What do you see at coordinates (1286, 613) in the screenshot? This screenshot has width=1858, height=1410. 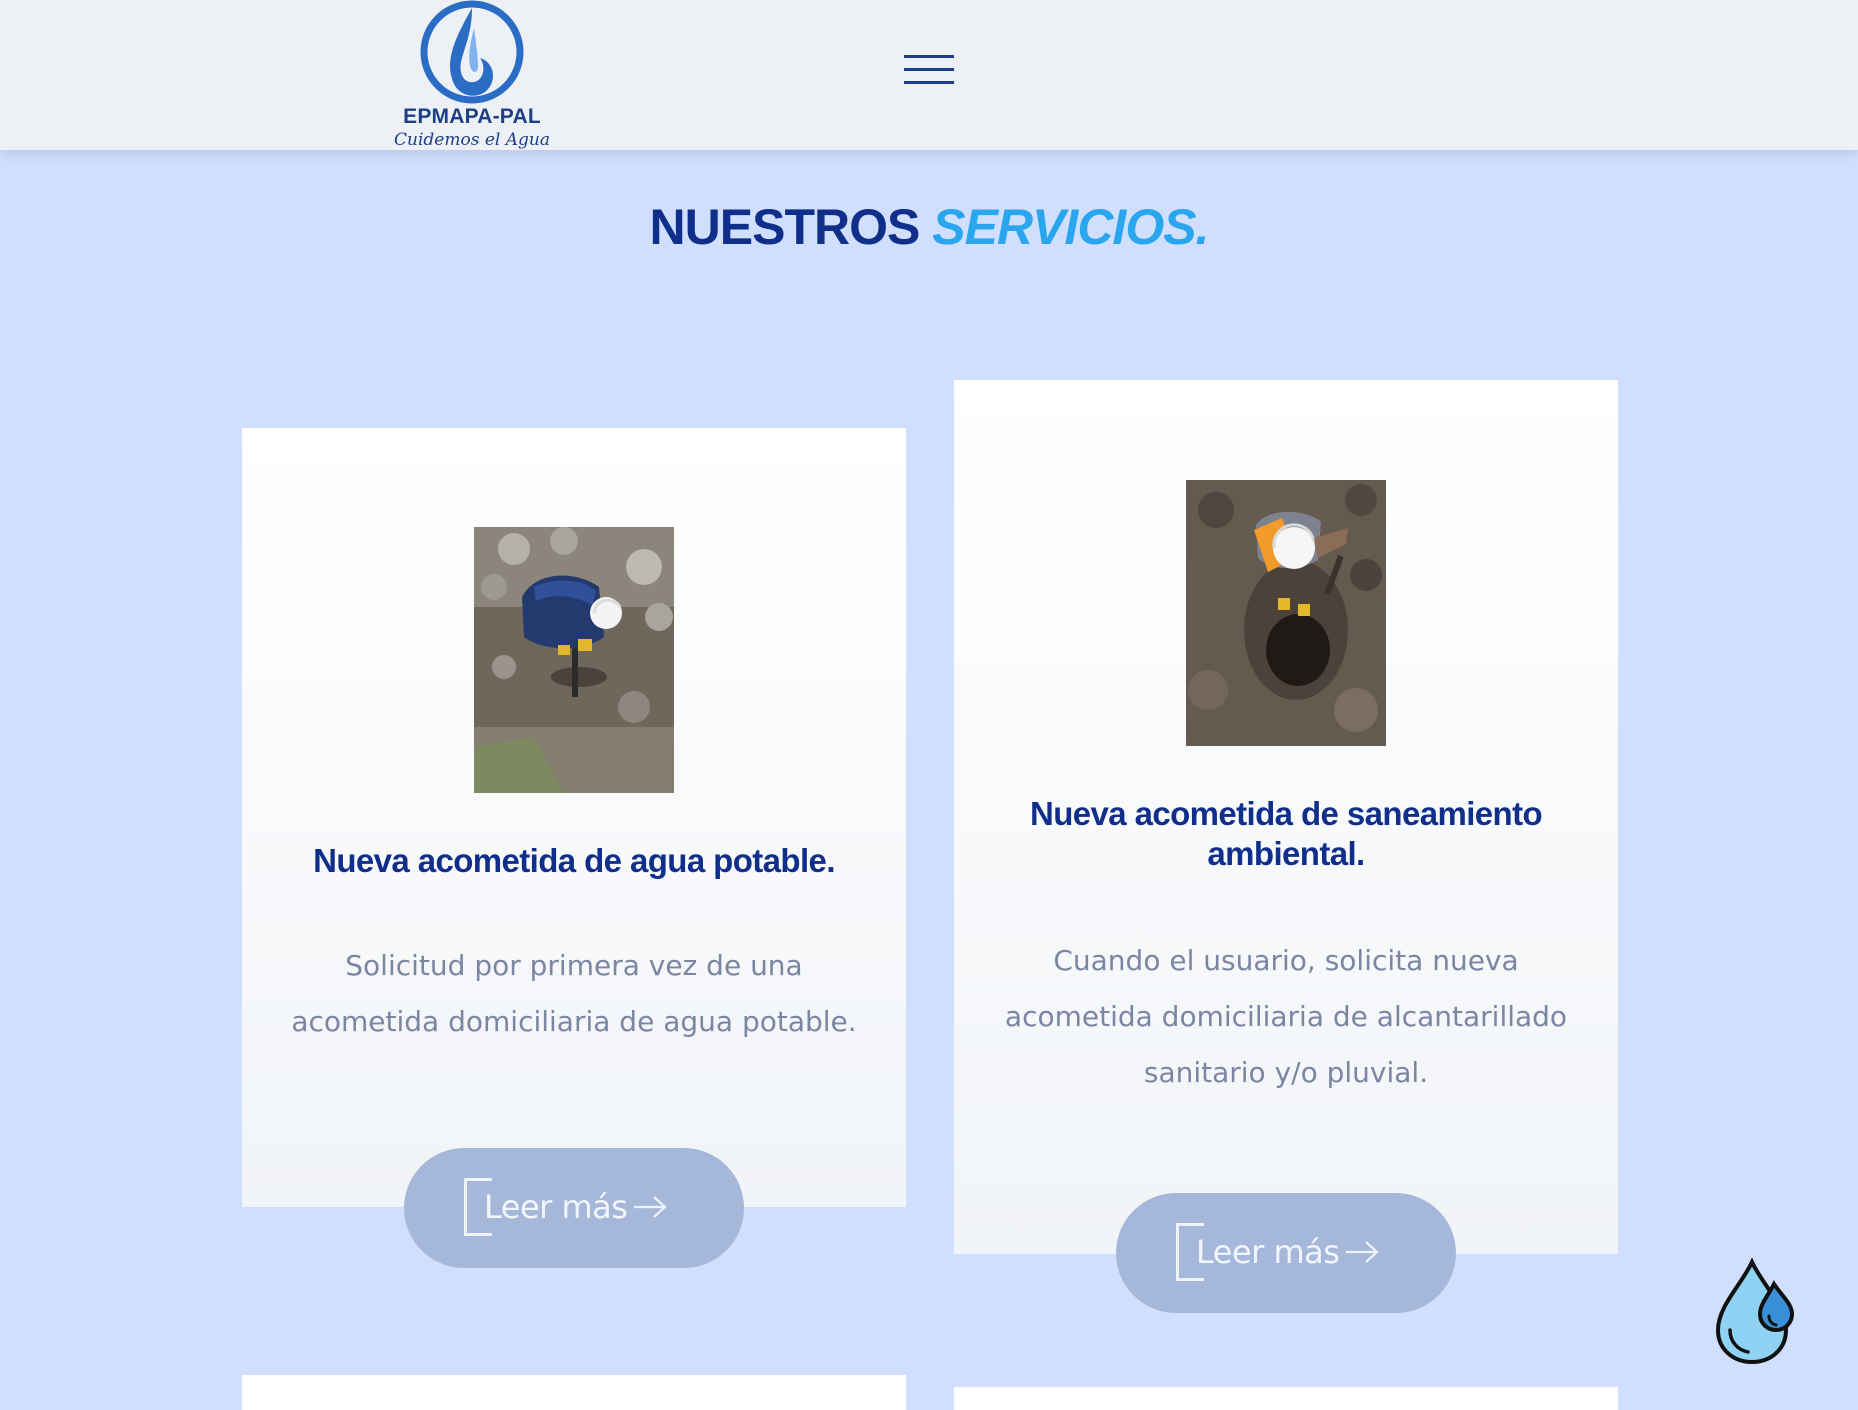 I see `service-image-sewer-connection` at bounding box center [1286, 613].